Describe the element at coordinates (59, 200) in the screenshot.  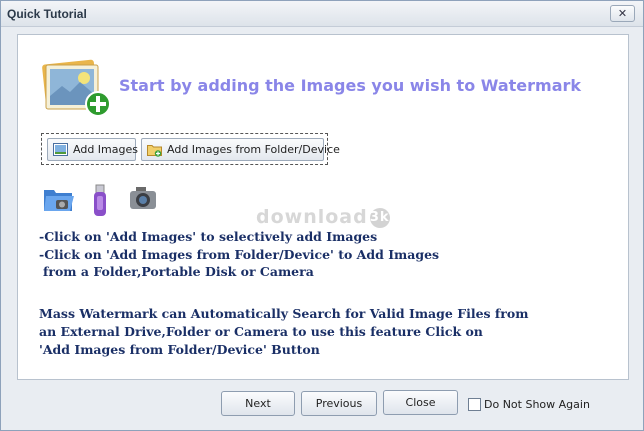
I see `folder-icon` at that location.